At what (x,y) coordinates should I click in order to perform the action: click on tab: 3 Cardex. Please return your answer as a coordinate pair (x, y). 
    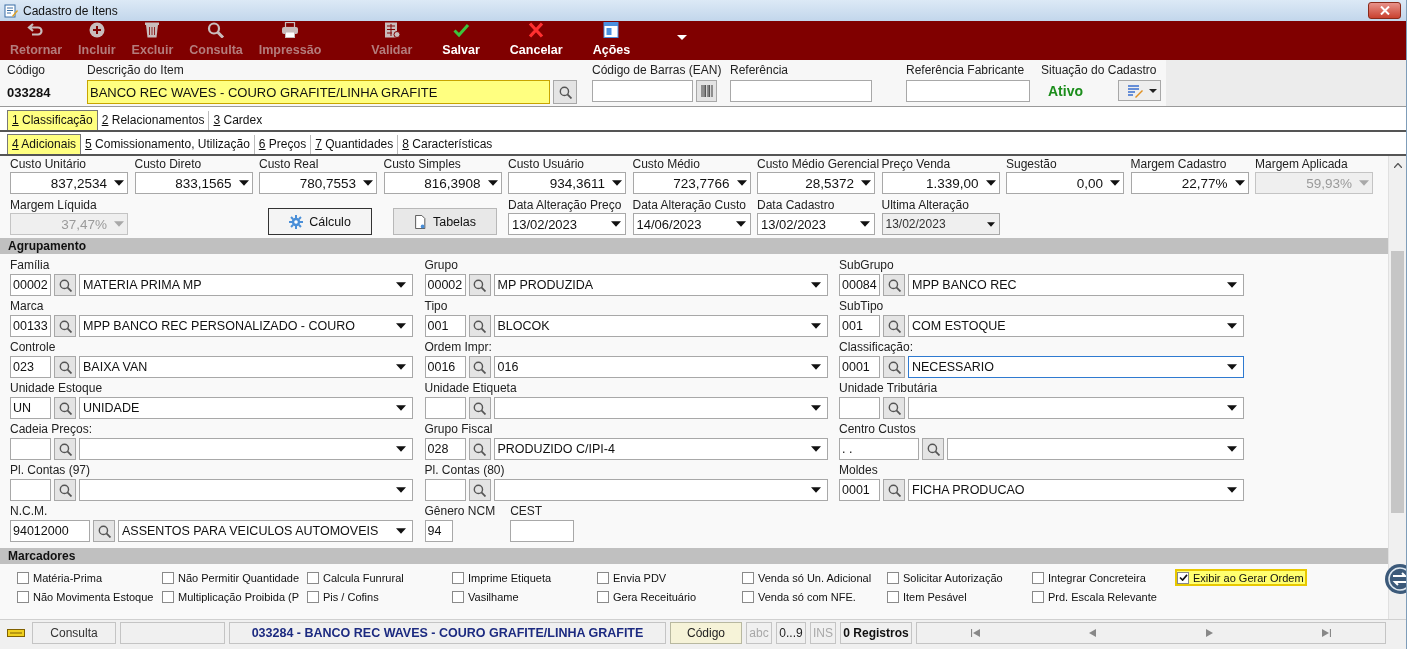
    Looking at the image, I should click on (237, 120).